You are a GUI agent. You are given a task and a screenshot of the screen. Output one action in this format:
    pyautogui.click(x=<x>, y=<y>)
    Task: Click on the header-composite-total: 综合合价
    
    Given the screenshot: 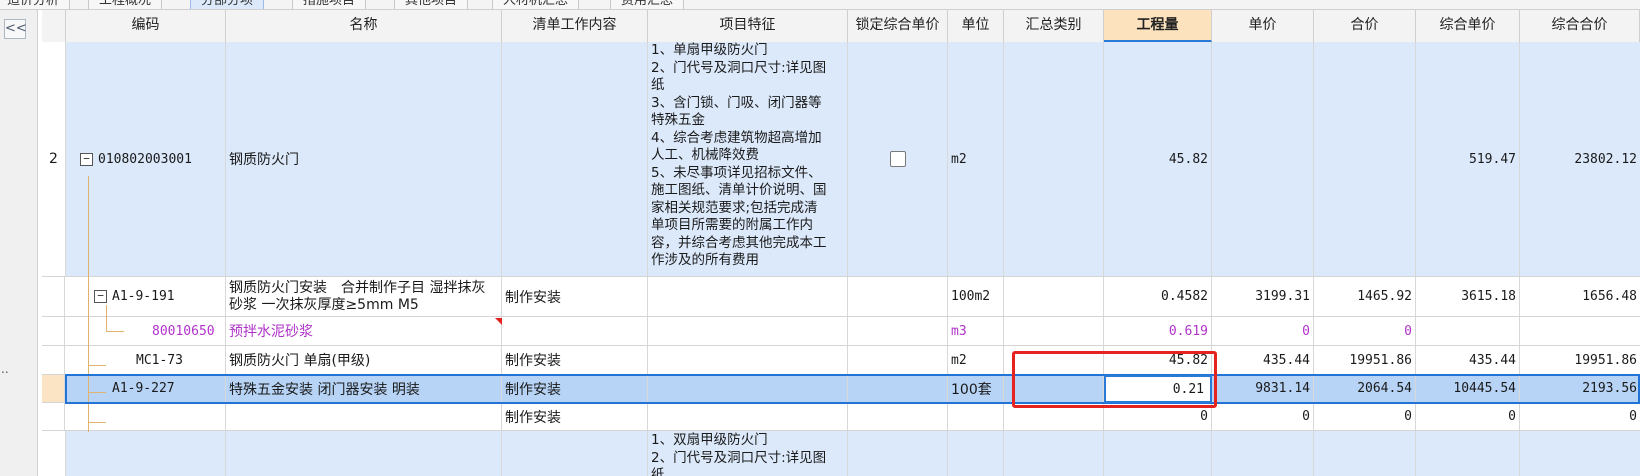 What is the action you would take?
    pyautogui.click(x=1580, y=26)
    